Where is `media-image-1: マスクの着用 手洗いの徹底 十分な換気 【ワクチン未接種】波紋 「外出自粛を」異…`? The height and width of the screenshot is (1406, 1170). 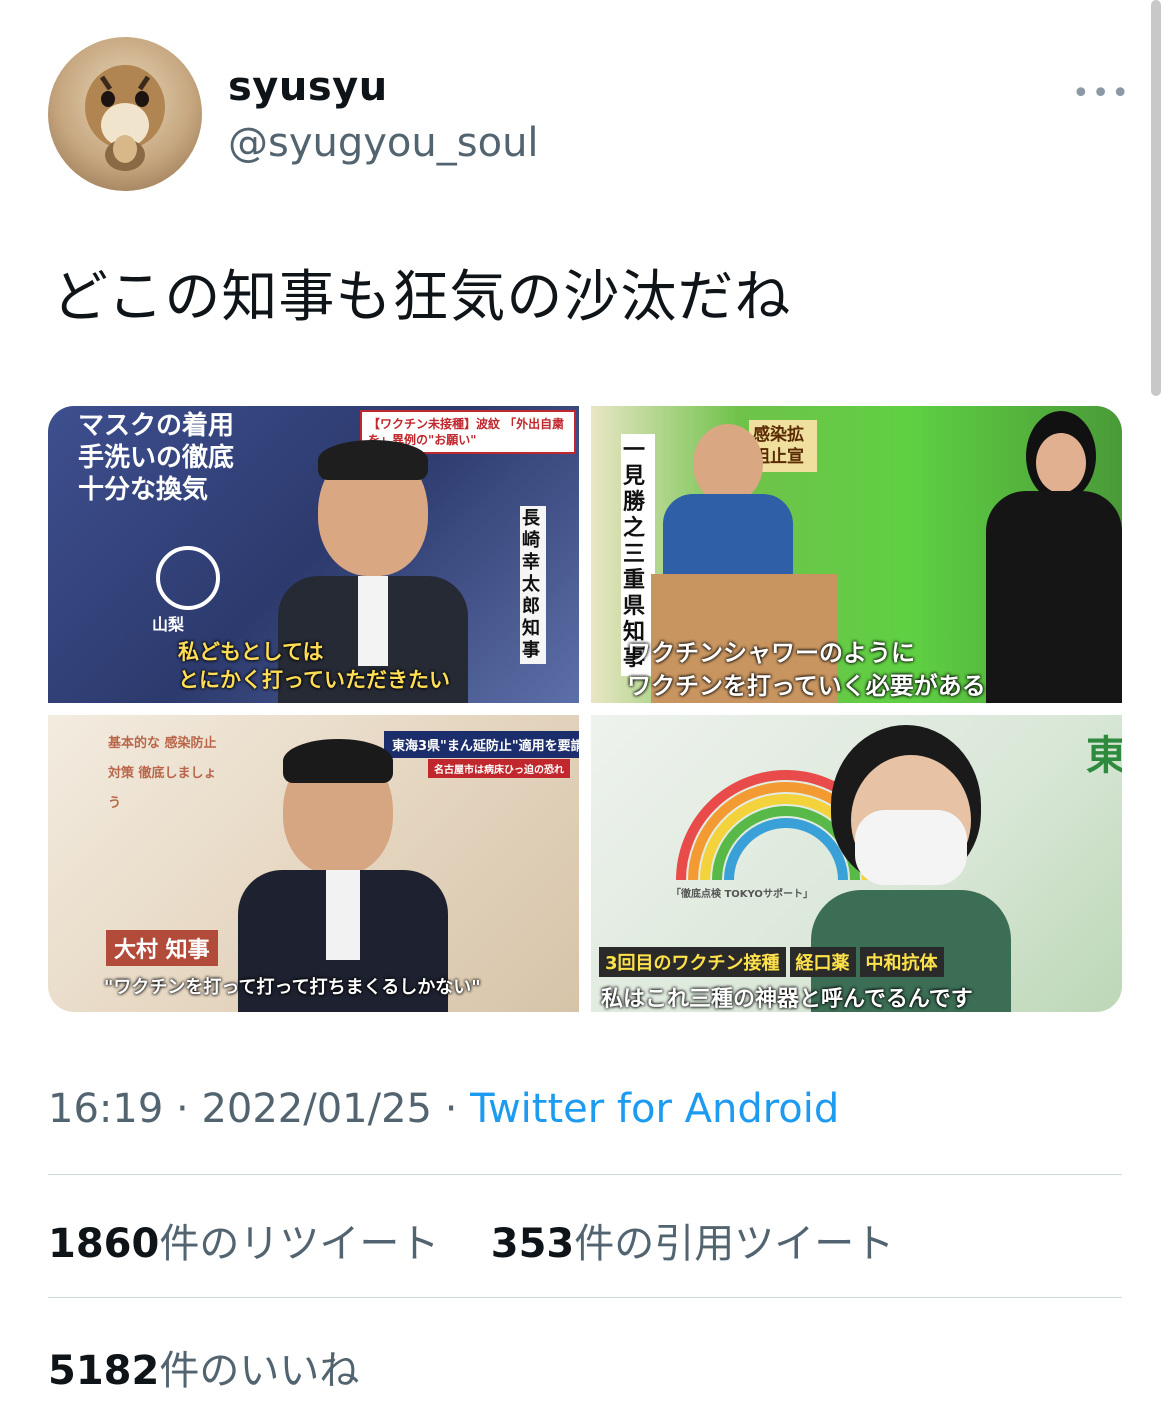 media-image-1: マスクの着用 手洗いの徹底 十分な換気 【ワクチン未接種】波紋 「外出自粛を」異… is located at coordinates (313, 554).